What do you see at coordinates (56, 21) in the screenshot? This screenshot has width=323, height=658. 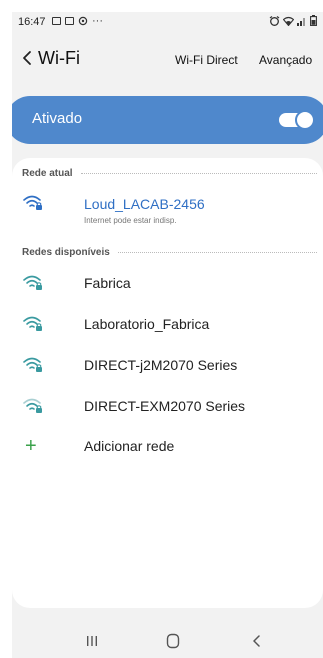 I see `gallery-icon` at bounding box center [56, 21].